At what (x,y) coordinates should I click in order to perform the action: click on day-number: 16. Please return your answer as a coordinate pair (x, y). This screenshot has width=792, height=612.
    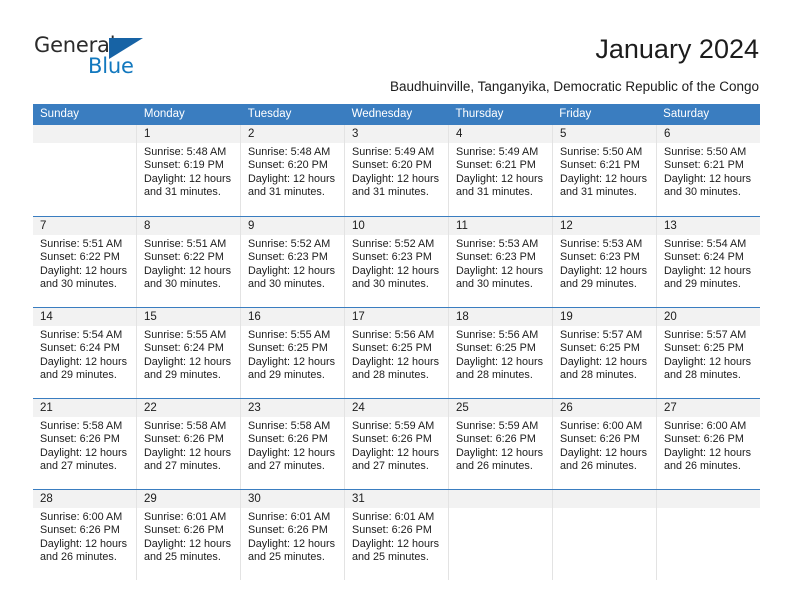
    Looking at the image, I should click on (292, 317).